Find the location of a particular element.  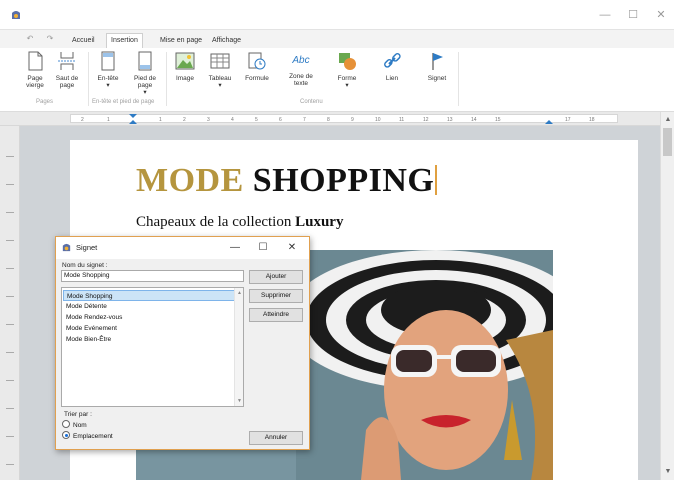

right-indent-marker-icon is located at coordinates (549, 119).